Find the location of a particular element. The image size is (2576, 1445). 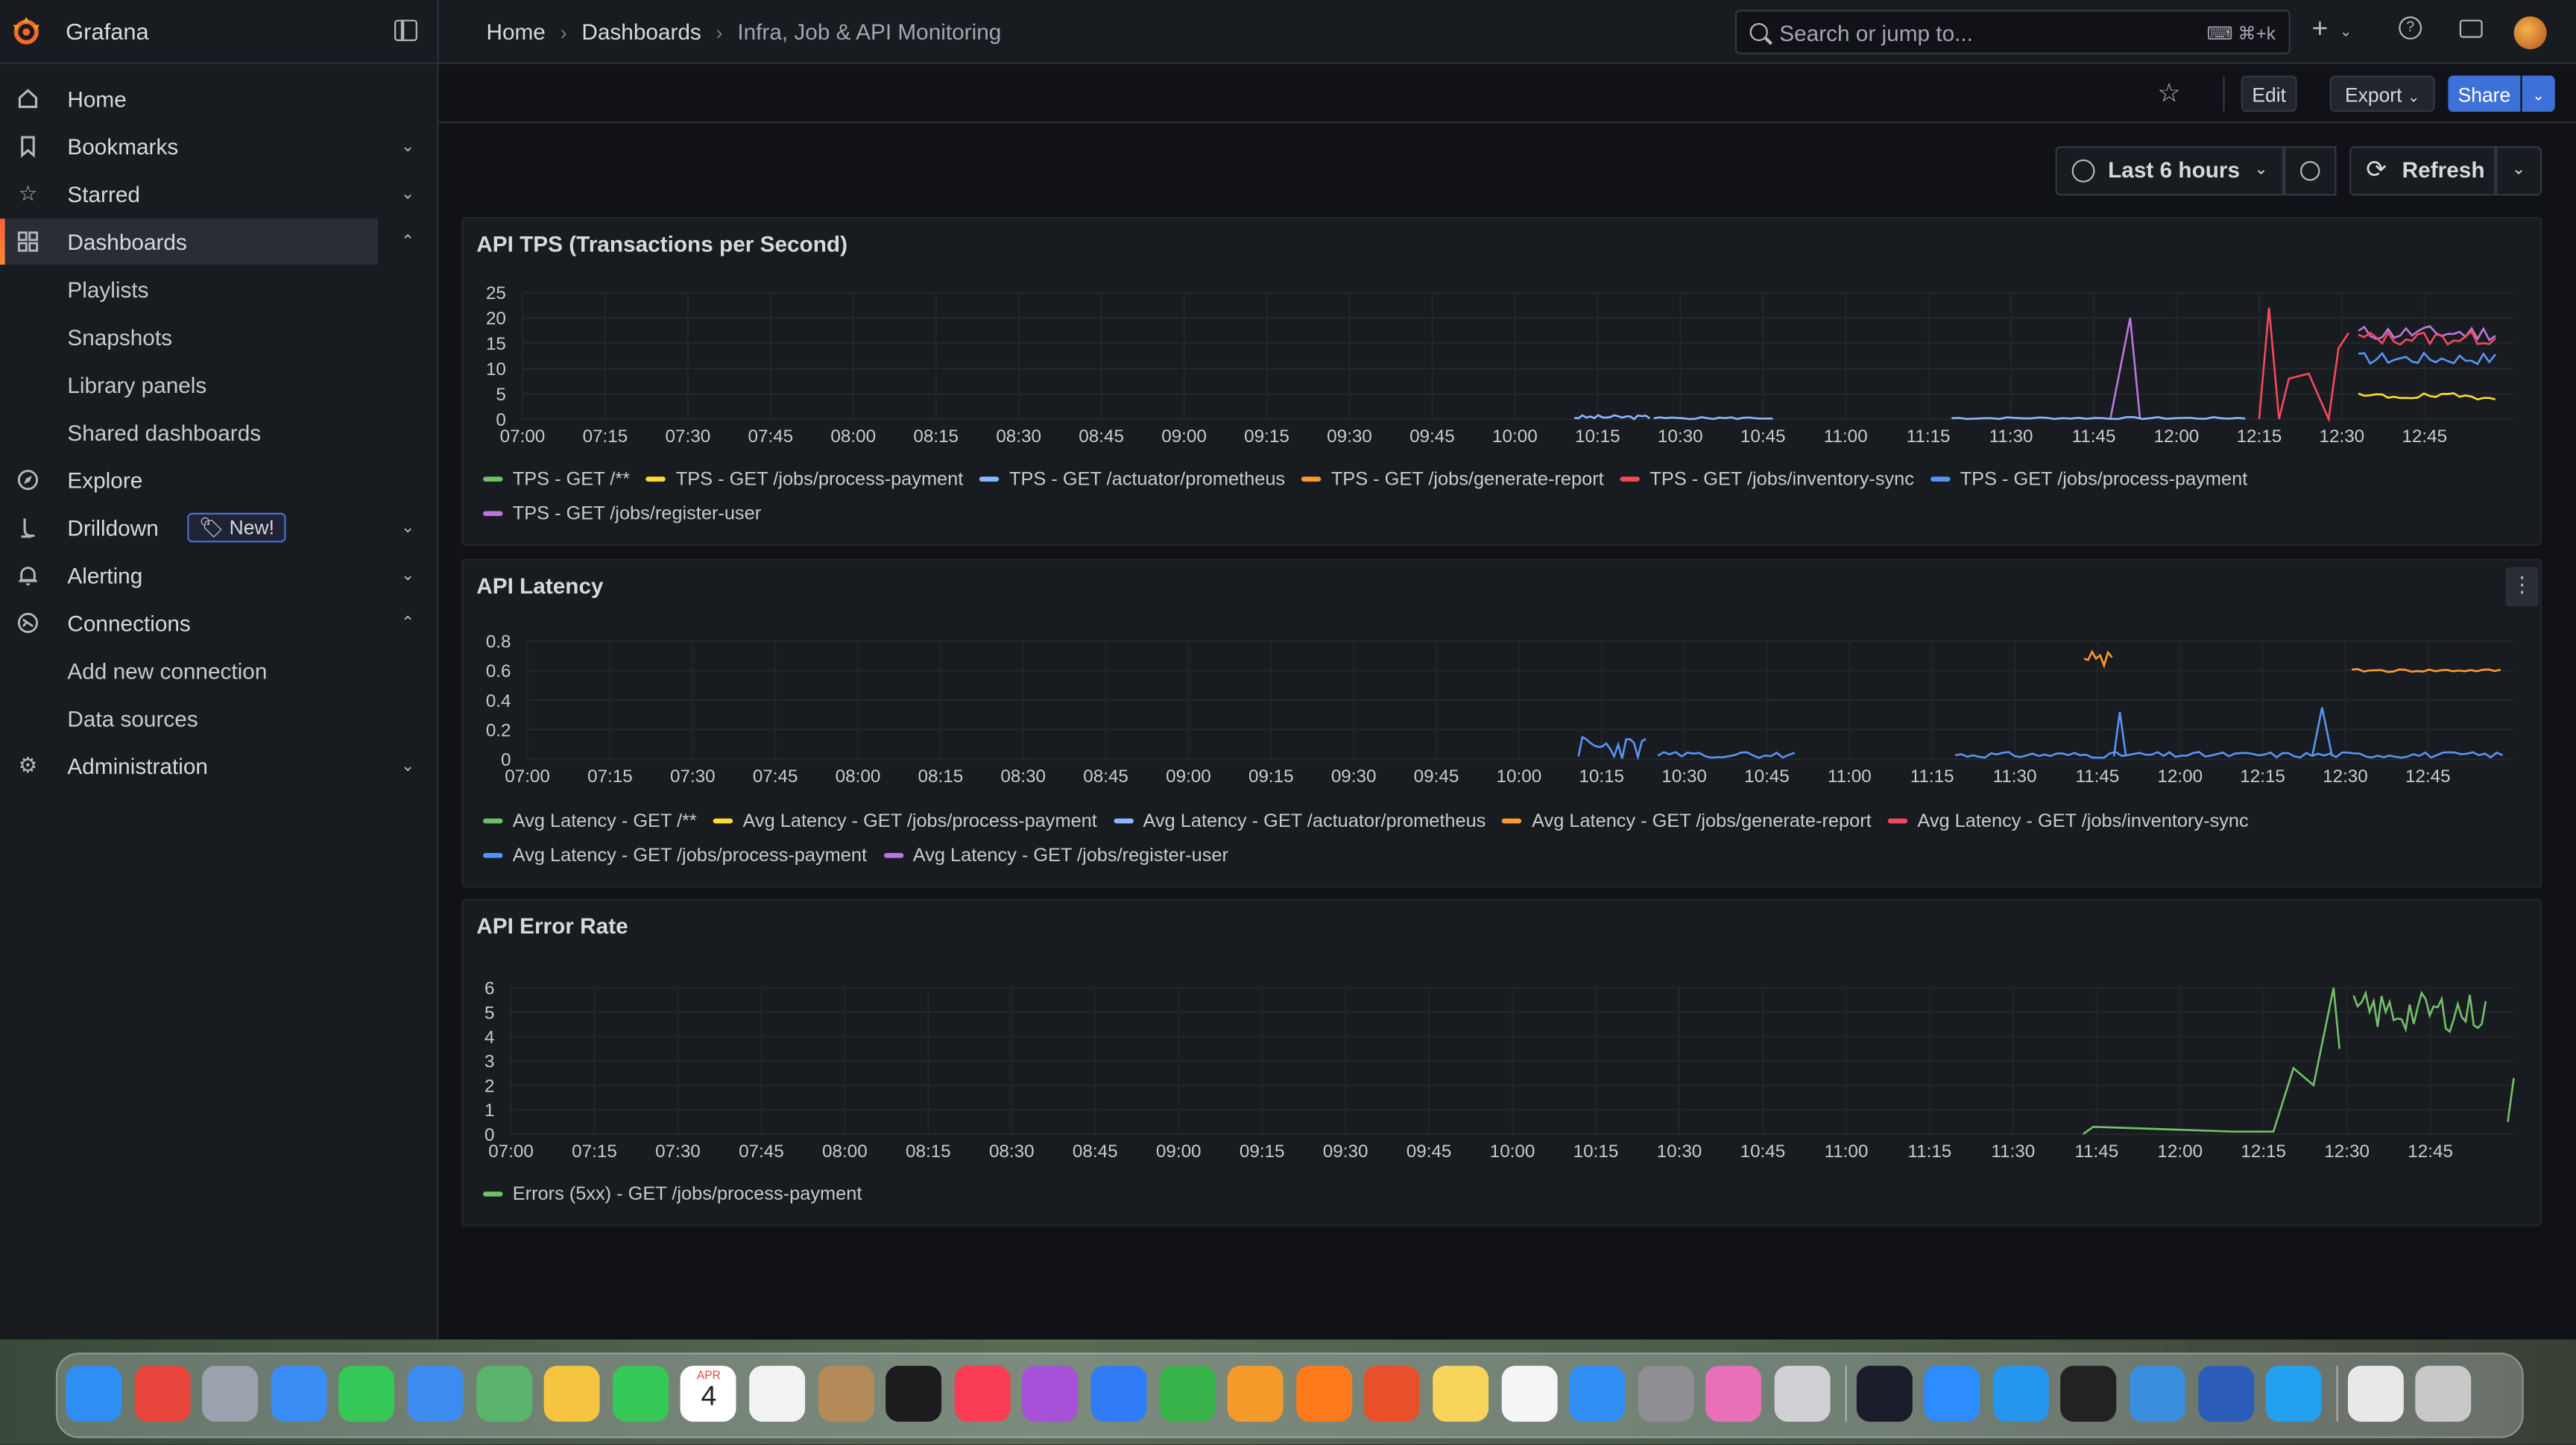

sidebar-item-shared-dashboards: Shared dashboards is located at coordinates (218, 432).